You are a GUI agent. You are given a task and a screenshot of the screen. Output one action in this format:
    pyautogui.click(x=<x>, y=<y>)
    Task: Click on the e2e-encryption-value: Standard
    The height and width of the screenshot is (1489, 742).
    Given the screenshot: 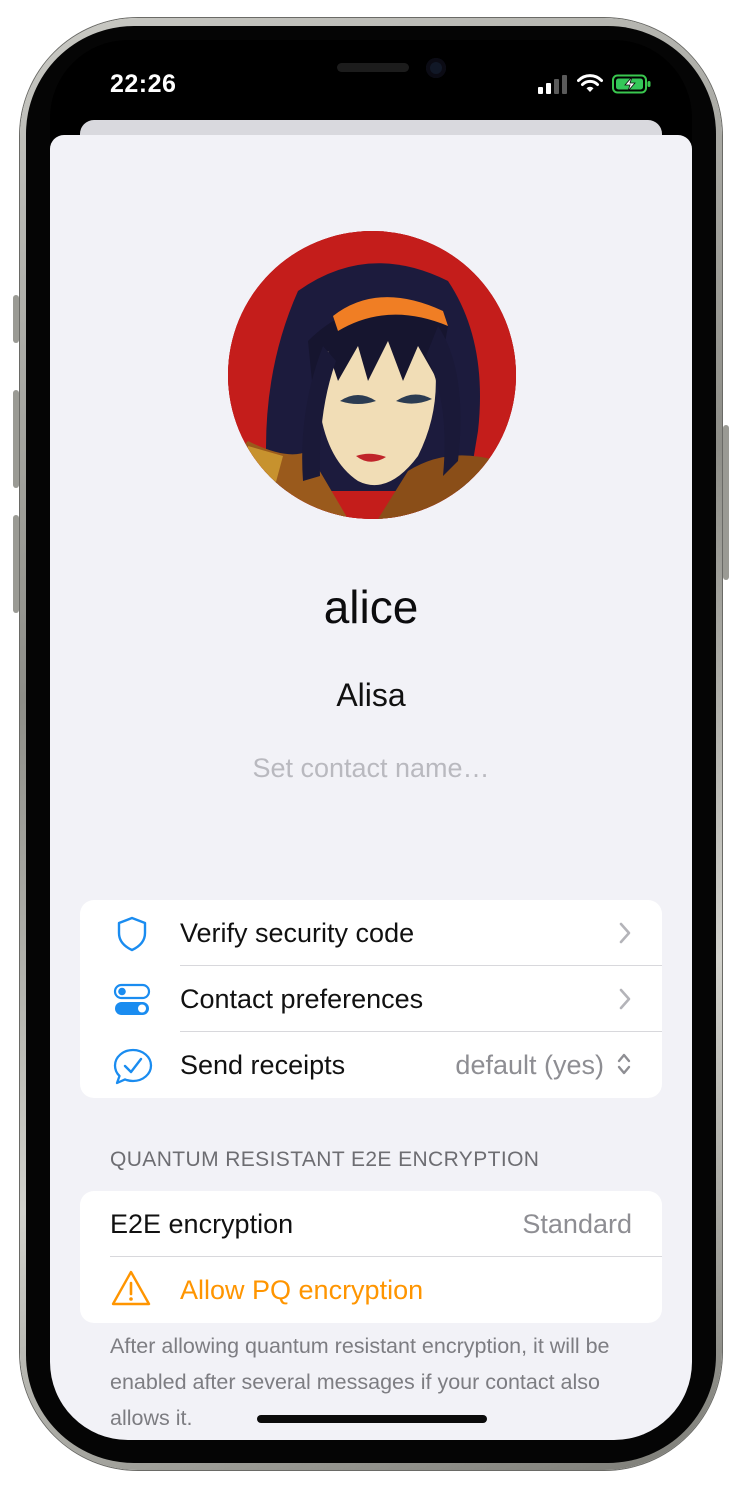 What is the action you would take?
    pyautogui.click(x=577, y=1223)
    